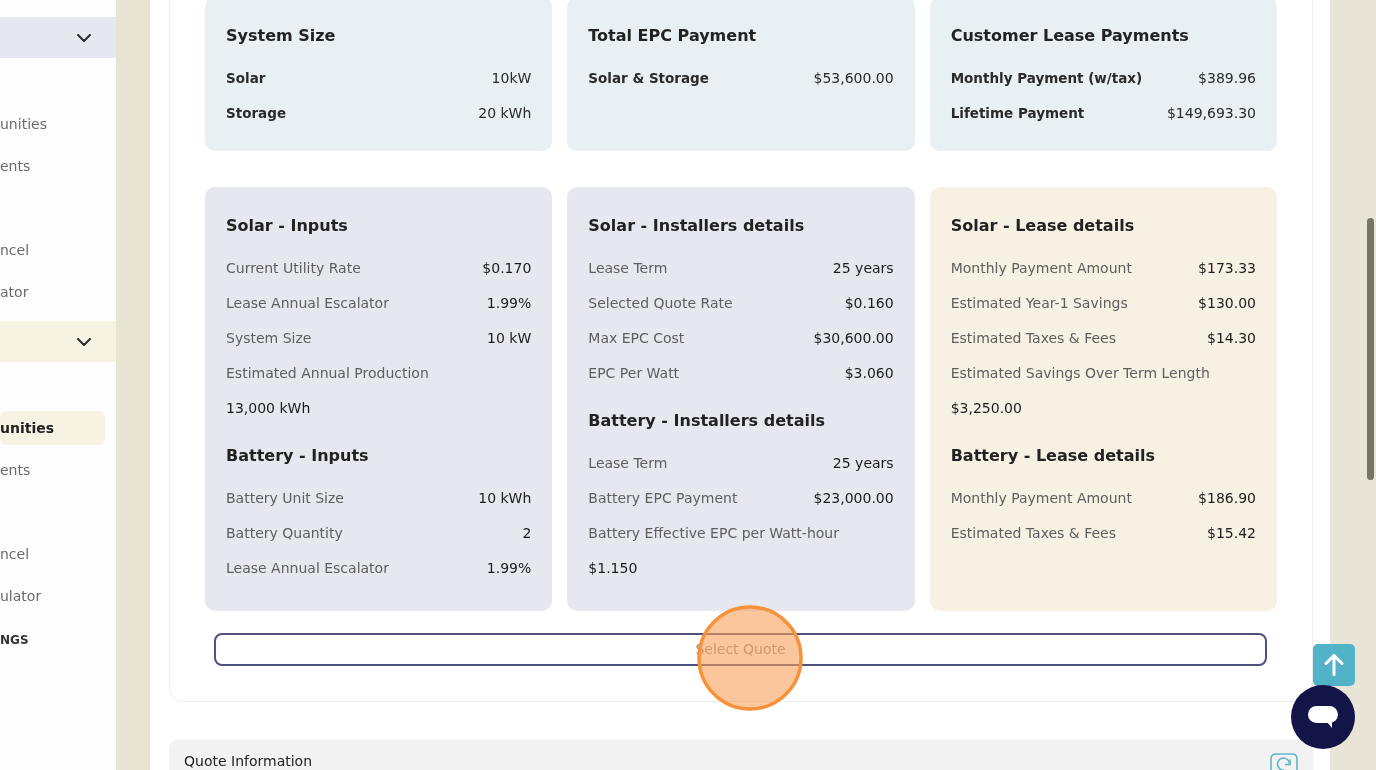 This screenshot has height=770, width=1376. I want to click on field-value: $186.90, so click(1227, 498).